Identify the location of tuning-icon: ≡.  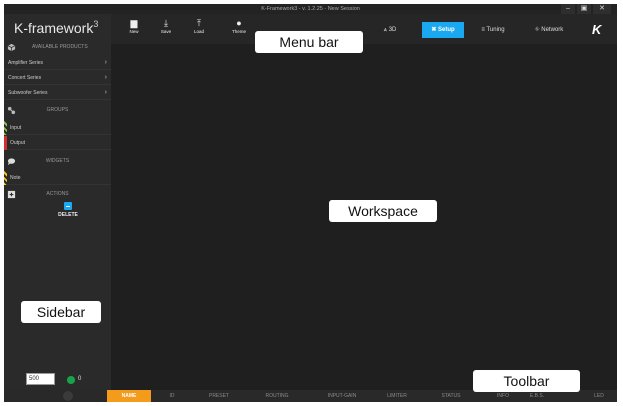
(483, 30).